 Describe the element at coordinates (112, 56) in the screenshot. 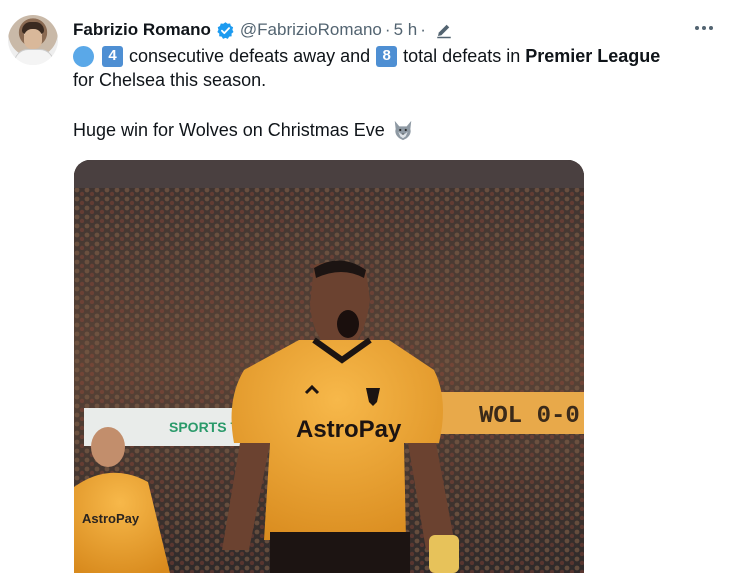

I see `keycap-number: 4` at that location.